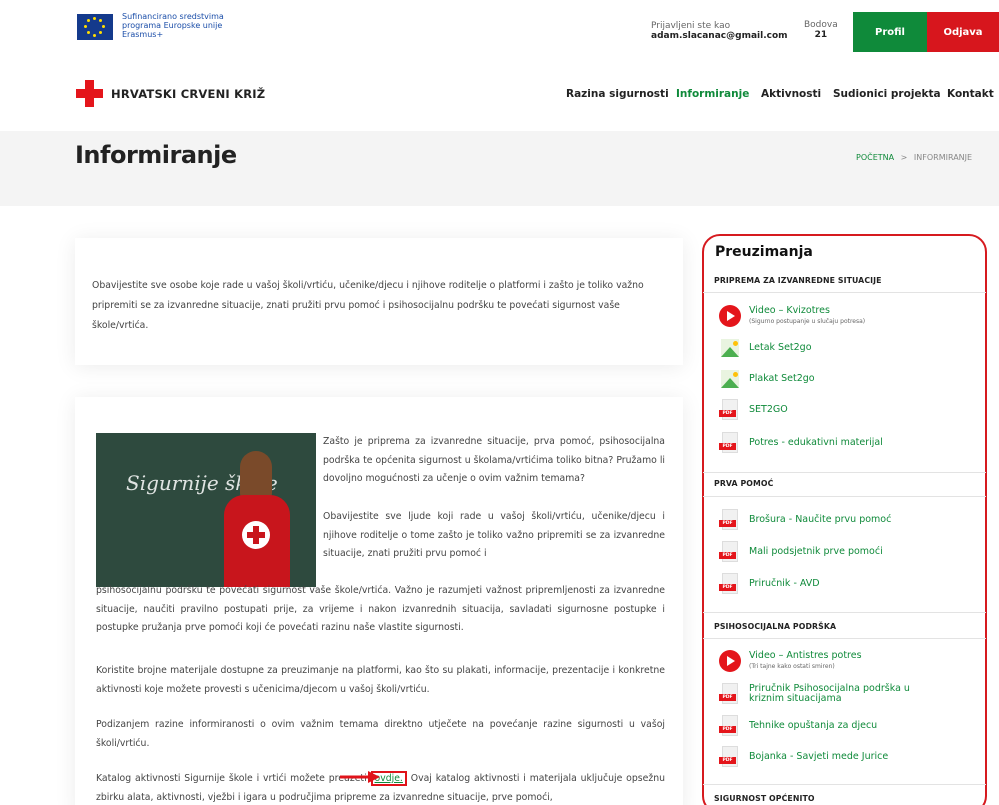  Describe the element at coordinates (767, 379) in the screenshot. I see `download-plakat-set2go: Plakat Set2go` at that location.